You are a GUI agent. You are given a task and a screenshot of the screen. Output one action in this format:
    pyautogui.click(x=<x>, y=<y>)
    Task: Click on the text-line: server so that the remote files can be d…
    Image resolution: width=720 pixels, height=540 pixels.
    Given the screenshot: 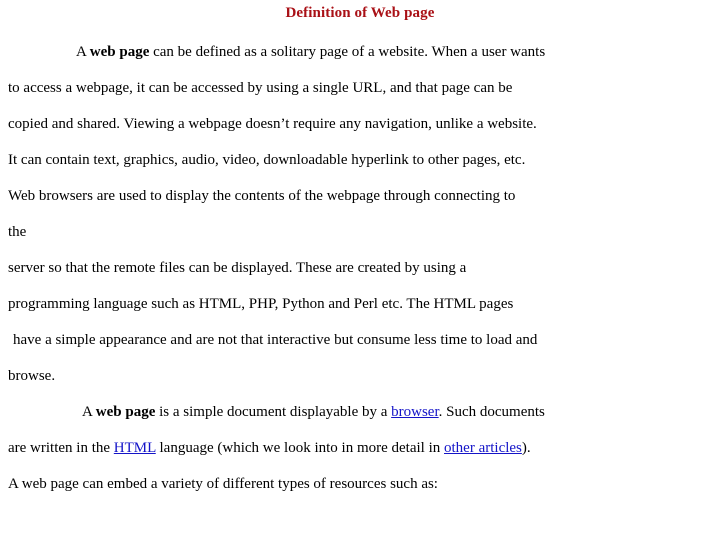 What is the action you would take?
    pyautogui.click(x=361, y=268)
    